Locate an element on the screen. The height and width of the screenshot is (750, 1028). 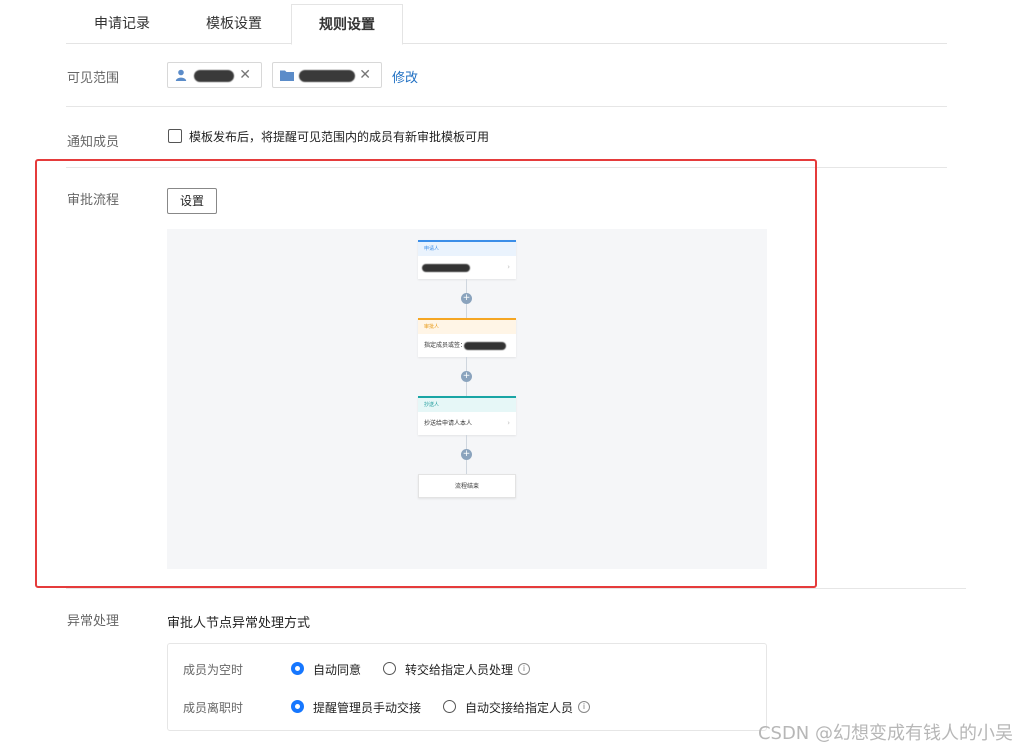
visible-range-chip-user: ✕ is located at coordinates (214, 75).